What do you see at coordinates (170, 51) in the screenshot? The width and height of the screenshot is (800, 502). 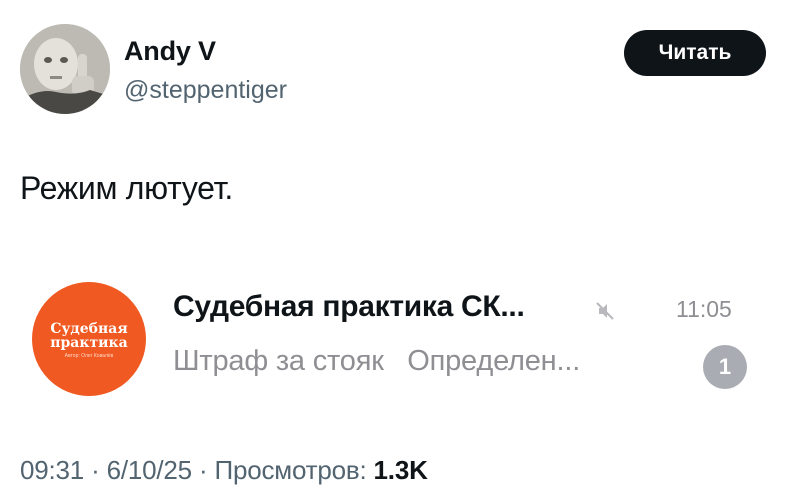 I see `author-name: Andy V` at bounding box center [170, 51].